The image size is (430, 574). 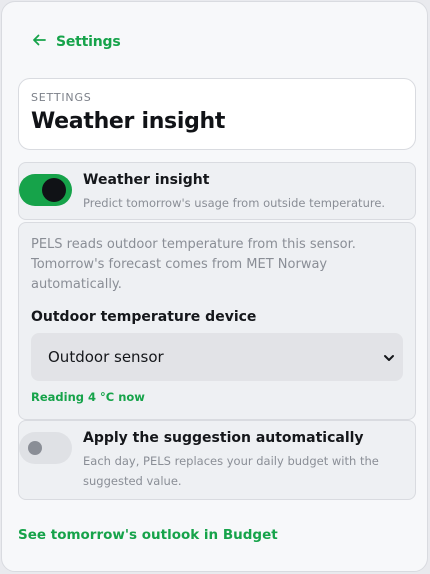 What do you see at coordinates (223, 438) in the screenshot?
I see `auto-apply-title: Apply the suggestion automatically` at bounding box center [223, 438].